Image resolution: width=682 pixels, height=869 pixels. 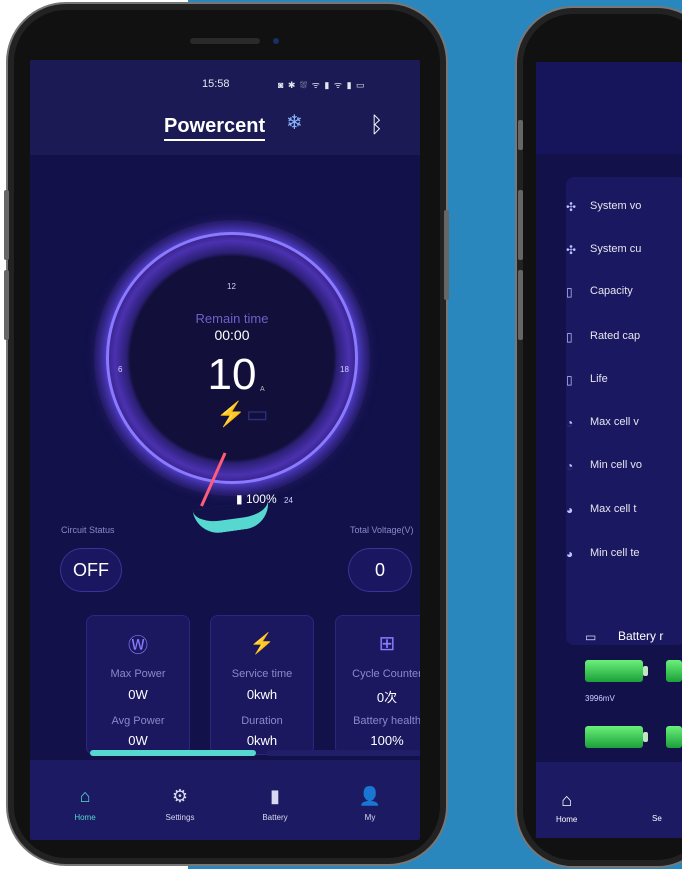 What do you see at coordinates (262, 674) in the screenshot?
I see `card-label: Service time` at bounding box center [262, 674].